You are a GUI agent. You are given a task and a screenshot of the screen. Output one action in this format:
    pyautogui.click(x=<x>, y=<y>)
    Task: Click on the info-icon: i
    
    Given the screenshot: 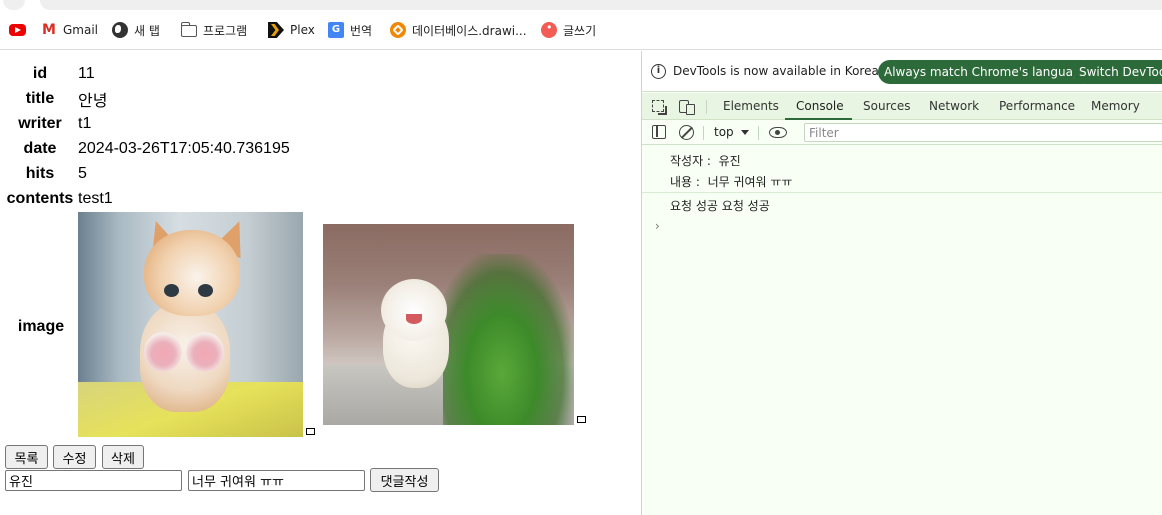 What is the action you would take?
    pyautogui.click(x=658, y=71)
    